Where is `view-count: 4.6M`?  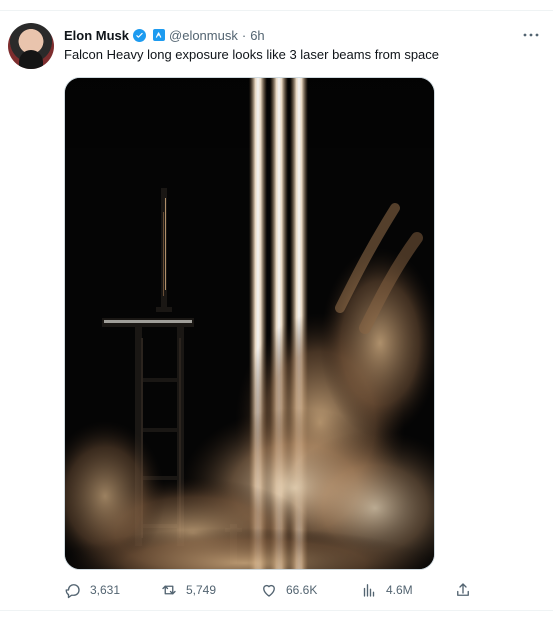 view-count: 4.6M is located at coordinates (399, 590).